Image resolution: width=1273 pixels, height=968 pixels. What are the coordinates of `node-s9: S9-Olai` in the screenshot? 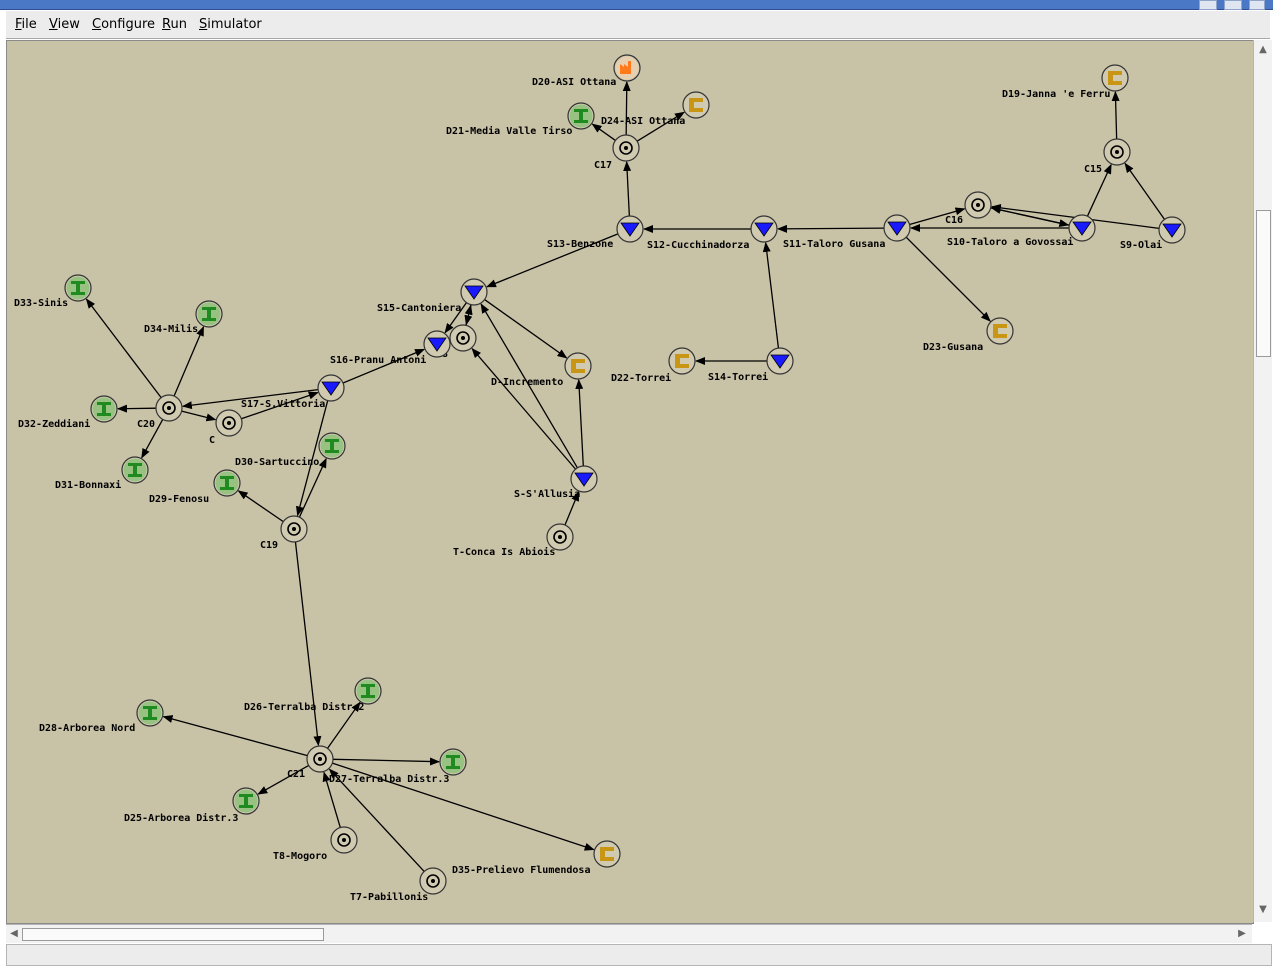 It's located at (1153, 233).